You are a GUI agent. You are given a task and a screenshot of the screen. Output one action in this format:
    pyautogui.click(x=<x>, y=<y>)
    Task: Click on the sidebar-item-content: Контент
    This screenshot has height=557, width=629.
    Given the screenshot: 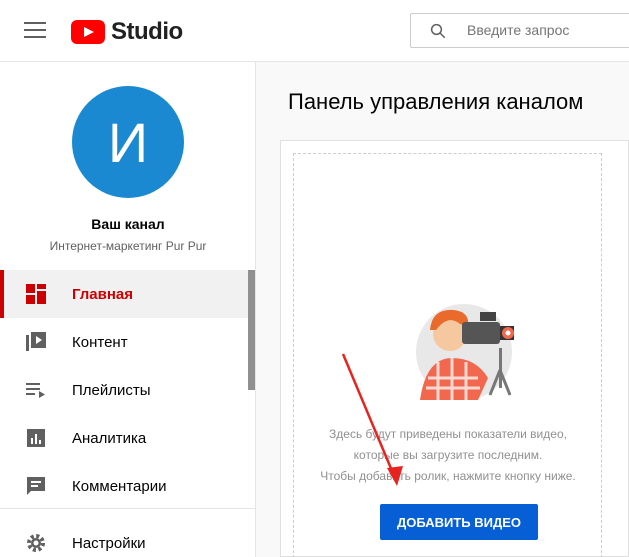 What is the action you would take?
    pyautogui.click(x=124, y=342)
    